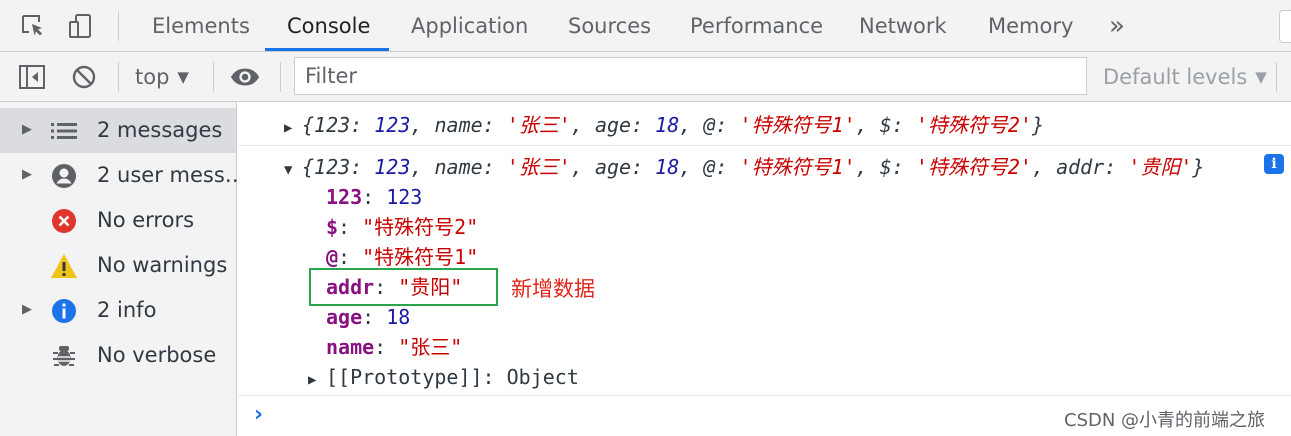  I want to click on info-badge-icon: i, so click(1274, 164).